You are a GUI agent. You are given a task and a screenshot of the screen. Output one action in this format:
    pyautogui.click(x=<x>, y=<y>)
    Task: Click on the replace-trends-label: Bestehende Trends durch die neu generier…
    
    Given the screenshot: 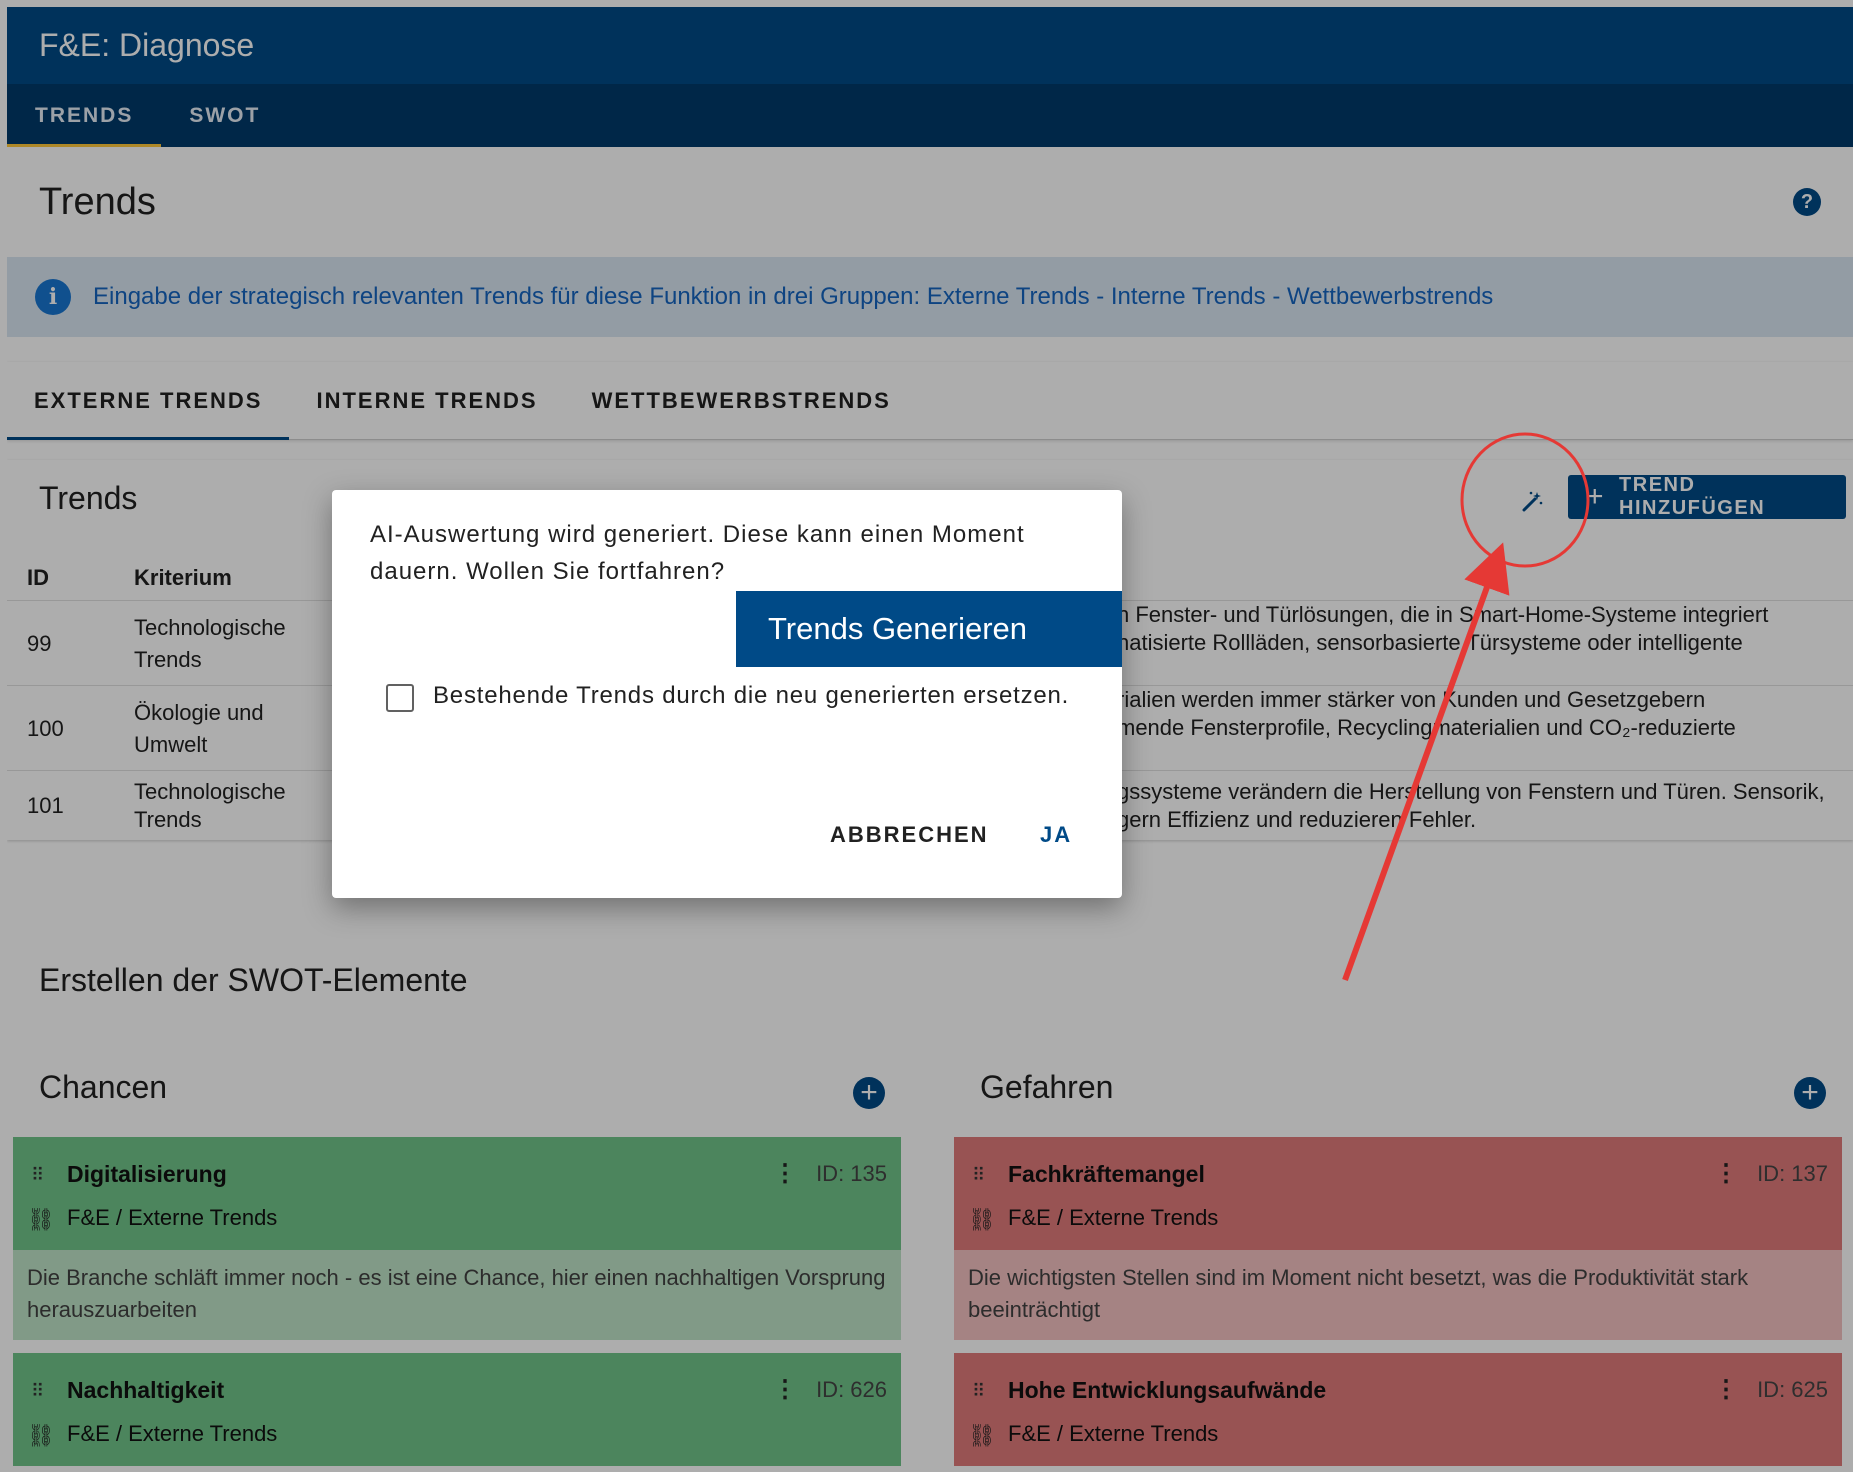 What is the action you would take?
    pyautogui.click(x=751, y=696)
    